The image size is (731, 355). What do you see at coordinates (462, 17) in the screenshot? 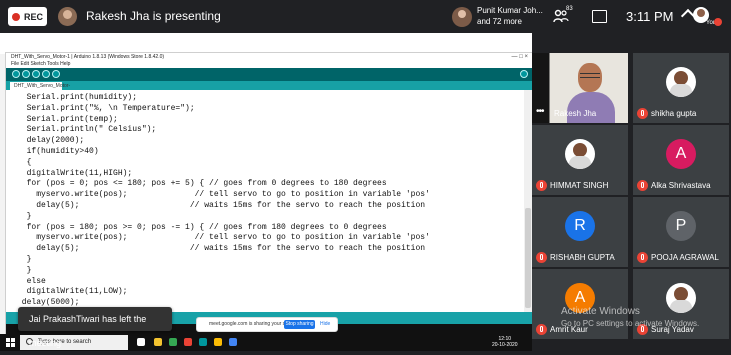
I see `participant-chip-avatar` at bounding box center [462, 17].